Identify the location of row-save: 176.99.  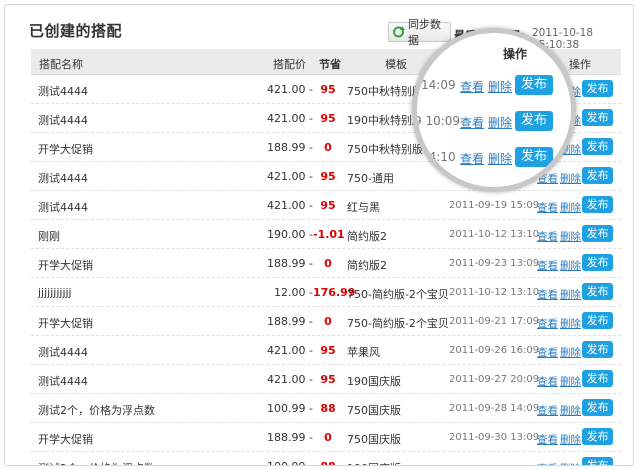
(334, 292).